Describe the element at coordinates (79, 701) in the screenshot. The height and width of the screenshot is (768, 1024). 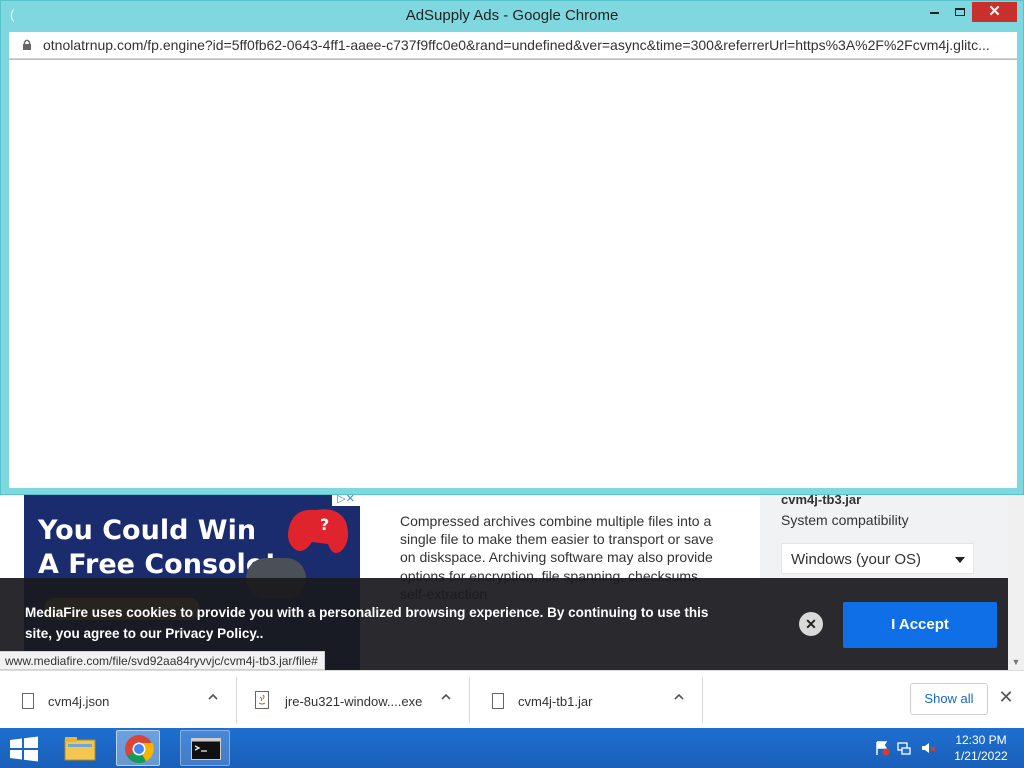
I see `download-filename: cvm4j.json` at that location.